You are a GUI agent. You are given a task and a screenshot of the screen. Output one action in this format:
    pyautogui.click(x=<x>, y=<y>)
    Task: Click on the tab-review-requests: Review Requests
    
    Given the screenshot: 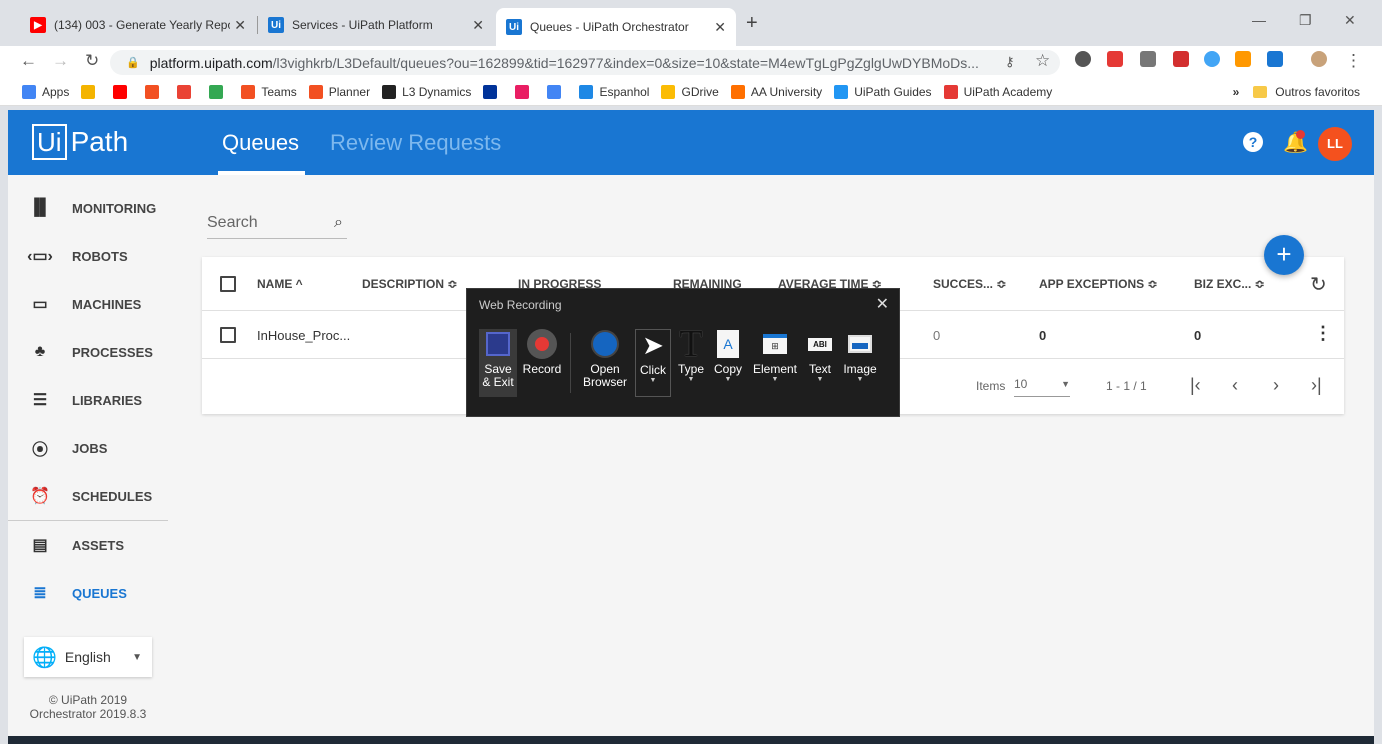 What is the action you would take?
    pyautogui.click(x=415, y=143)
    